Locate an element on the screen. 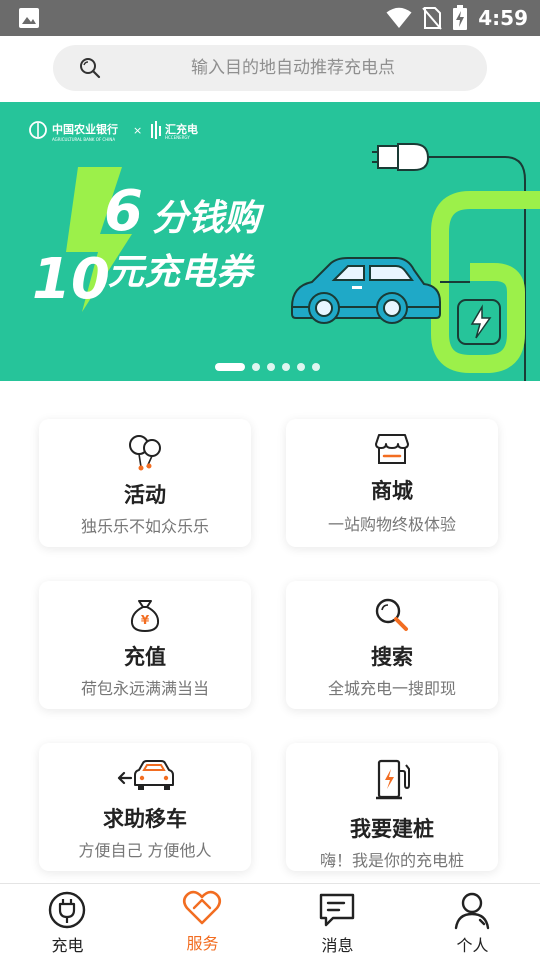  service-card-store: 商城 一站购物终极体验 is located at coordinates (392, 483).